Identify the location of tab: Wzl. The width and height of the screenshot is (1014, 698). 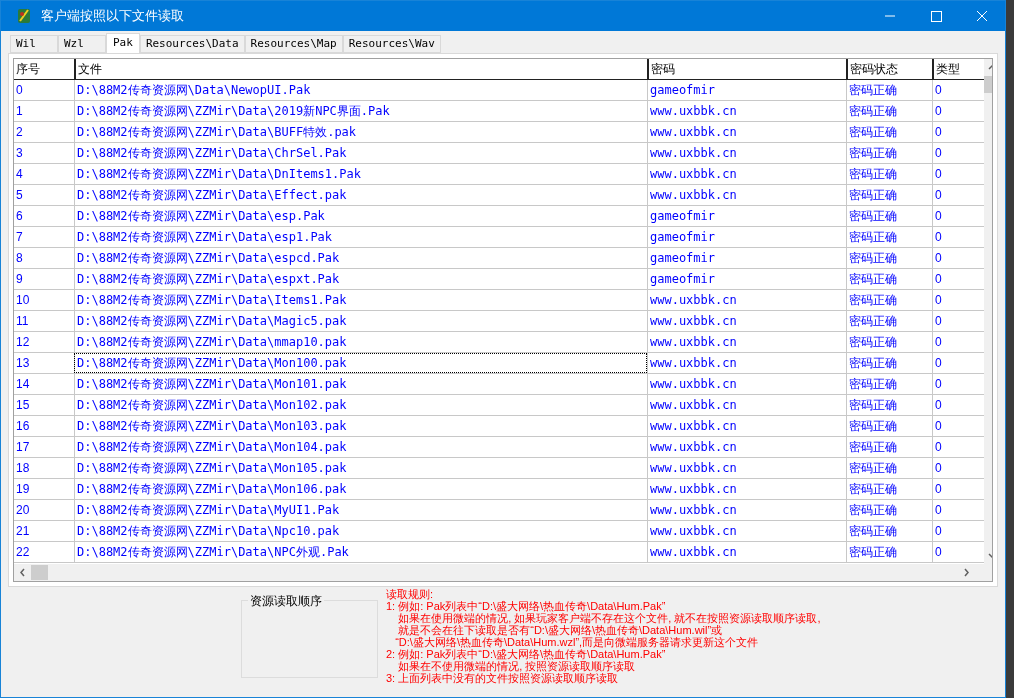
(82, 44).